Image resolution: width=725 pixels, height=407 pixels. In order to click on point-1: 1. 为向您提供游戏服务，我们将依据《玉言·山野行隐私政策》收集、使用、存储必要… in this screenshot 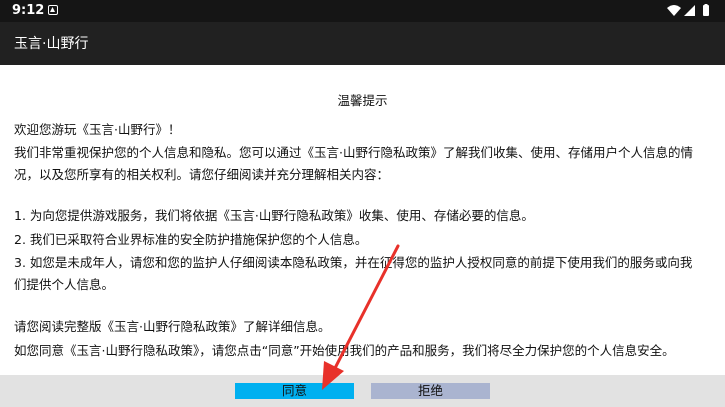, I will do `click(274, 215)`.